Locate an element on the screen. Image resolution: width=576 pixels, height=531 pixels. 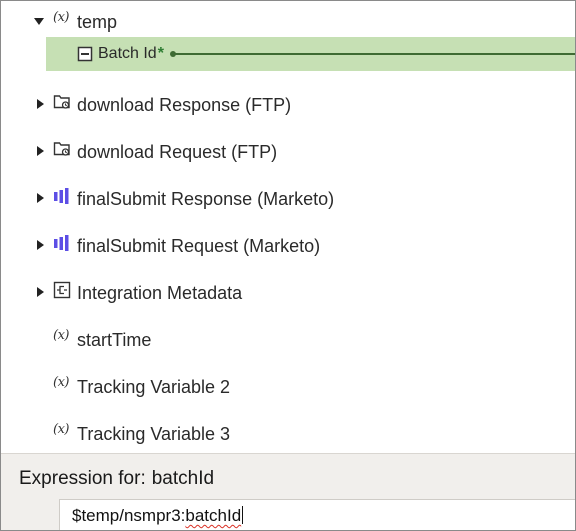
tree-item-temp: (x) temp is located at coordinates (288, 21).